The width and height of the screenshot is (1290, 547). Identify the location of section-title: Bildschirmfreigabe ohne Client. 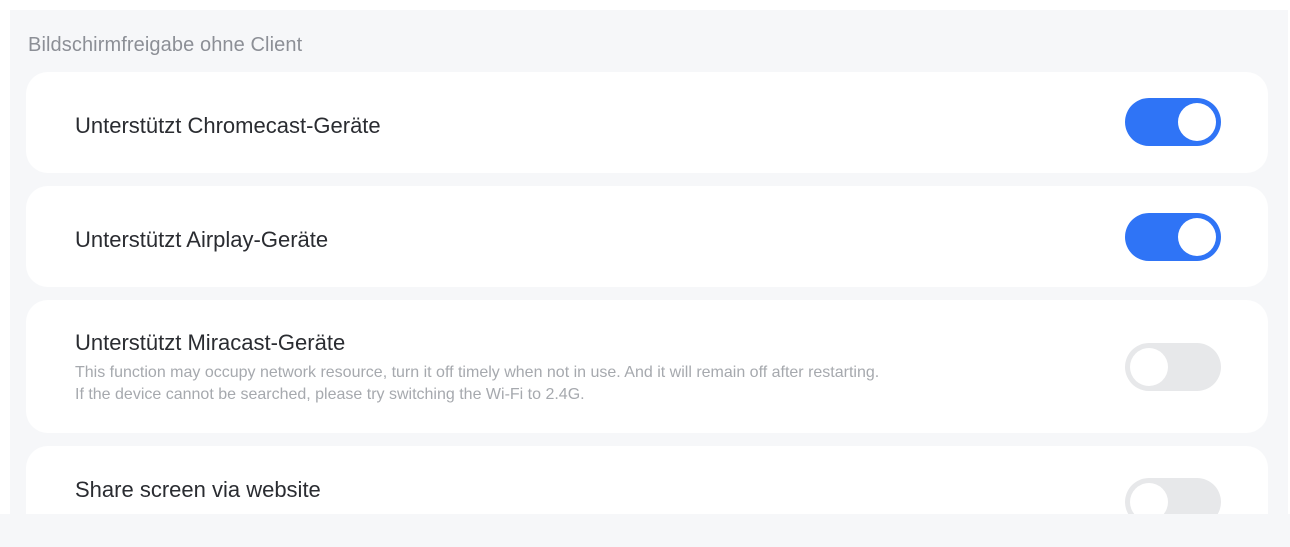
(165, 45).